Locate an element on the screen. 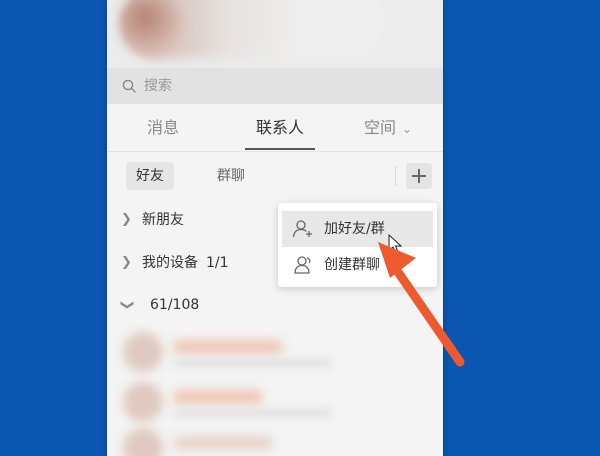  tab-contacts-label: 联系人 is located at coordinates (279, 127).